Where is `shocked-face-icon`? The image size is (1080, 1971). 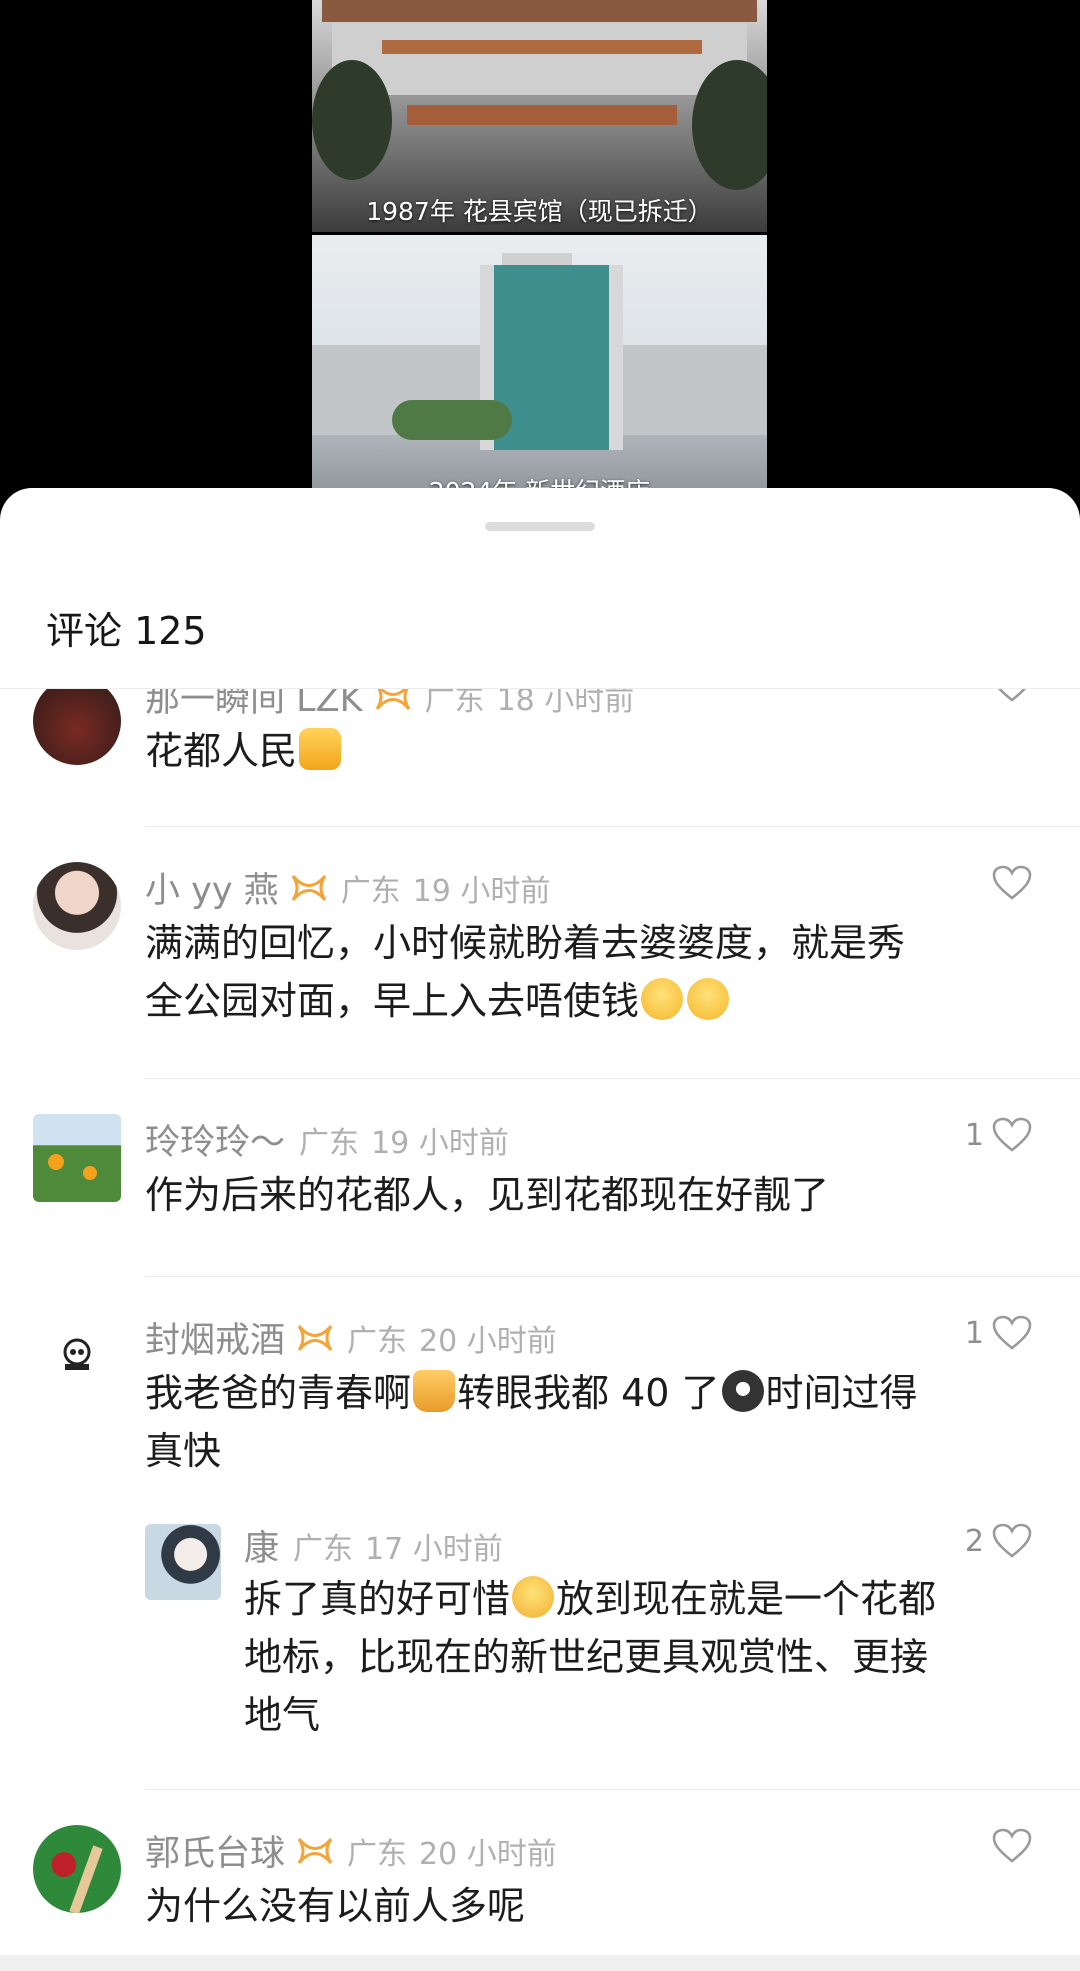
shocked-face-icon is located at coordinates (742, 1391).